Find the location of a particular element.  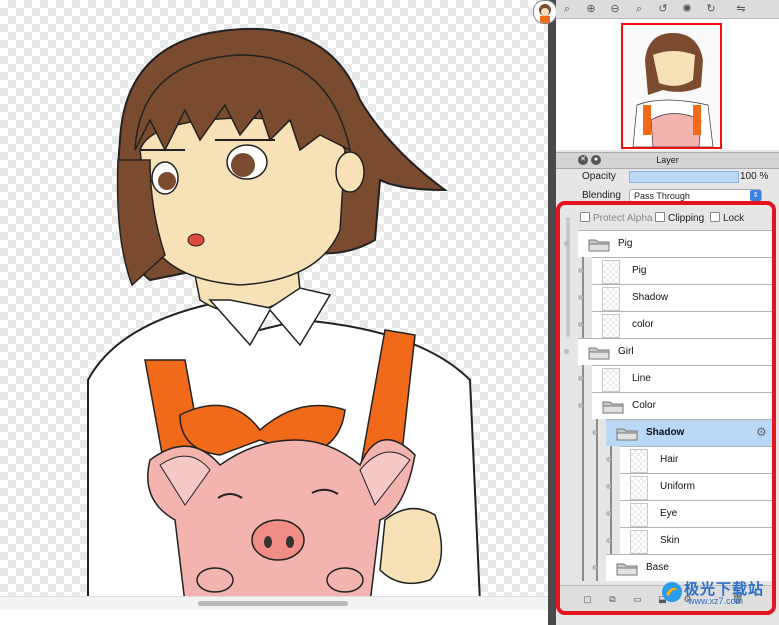

new-layer-icon: ▢ is located at coordinates (587, 599).